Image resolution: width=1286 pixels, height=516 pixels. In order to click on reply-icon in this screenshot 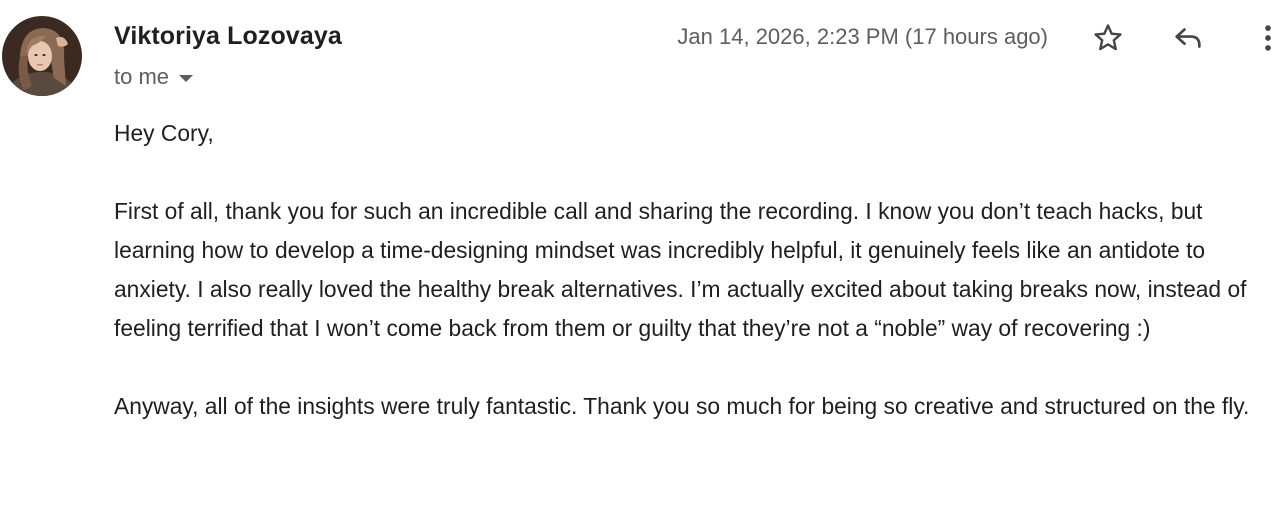, I will do `click(1188, 38)`.